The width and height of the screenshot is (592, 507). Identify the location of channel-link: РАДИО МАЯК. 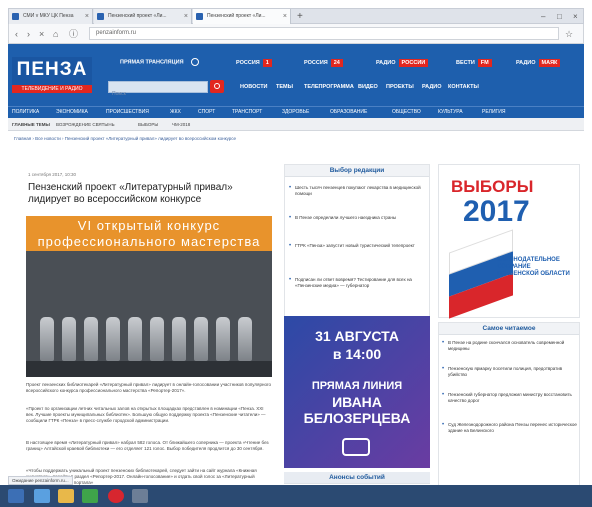
(538, 63).